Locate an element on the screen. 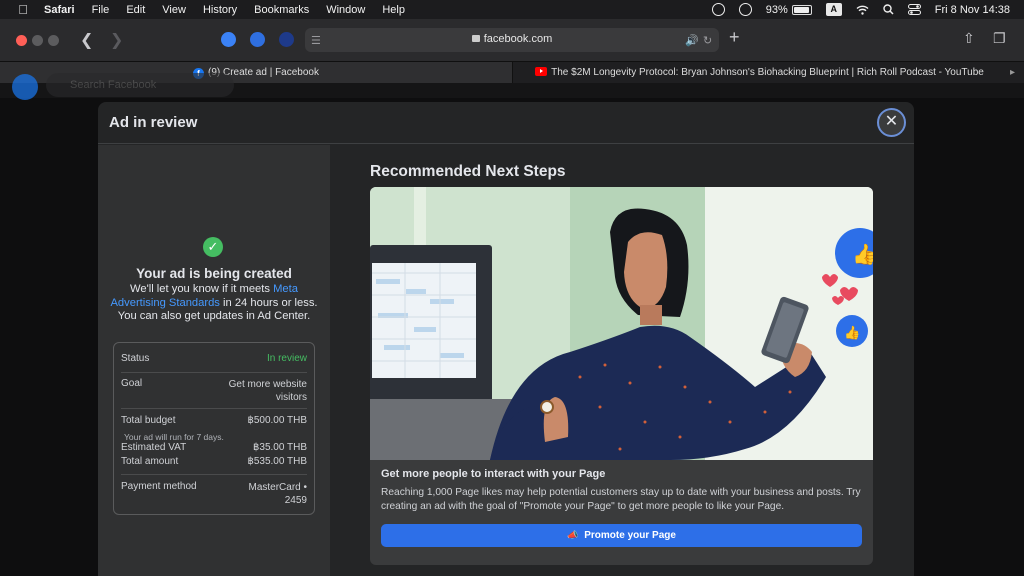 This screenshot has width=1024, height=576. budget-value: ฿500.00 THB is located at coordinates (277, 420).